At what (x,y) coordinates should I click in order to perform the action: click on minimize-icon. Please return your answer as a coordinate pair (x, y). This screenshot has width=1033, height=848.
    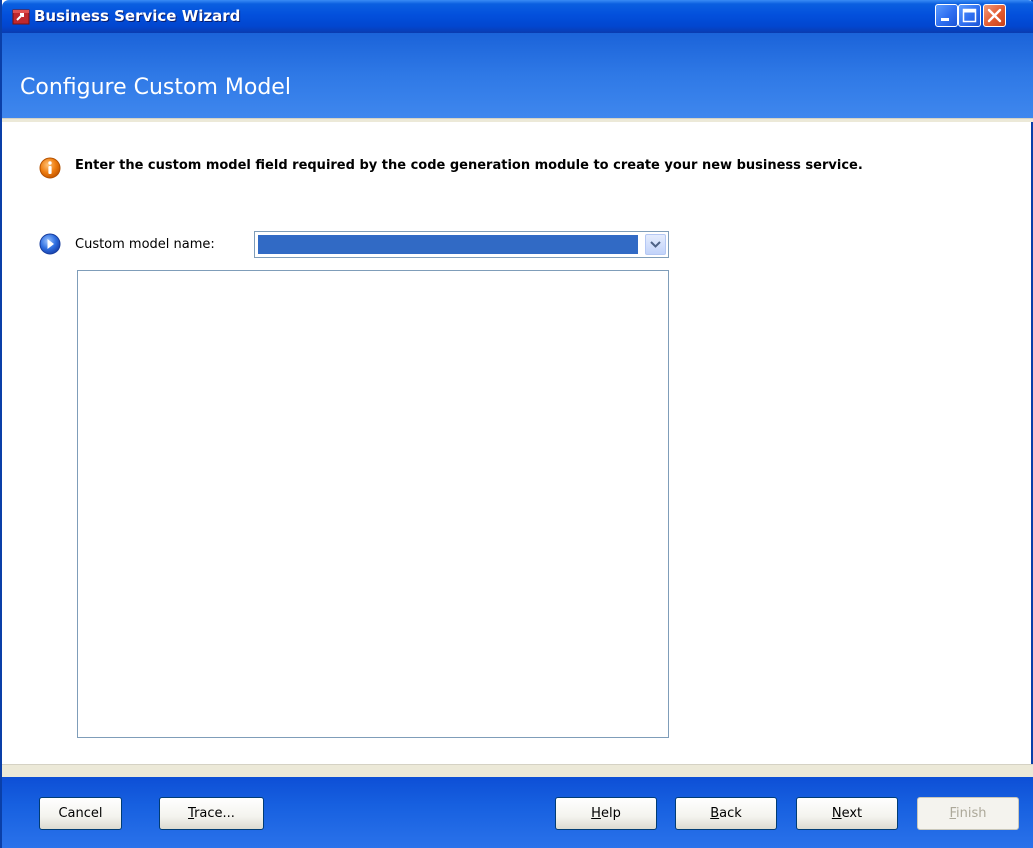
    Looking at the image, I should click on (945, 19).